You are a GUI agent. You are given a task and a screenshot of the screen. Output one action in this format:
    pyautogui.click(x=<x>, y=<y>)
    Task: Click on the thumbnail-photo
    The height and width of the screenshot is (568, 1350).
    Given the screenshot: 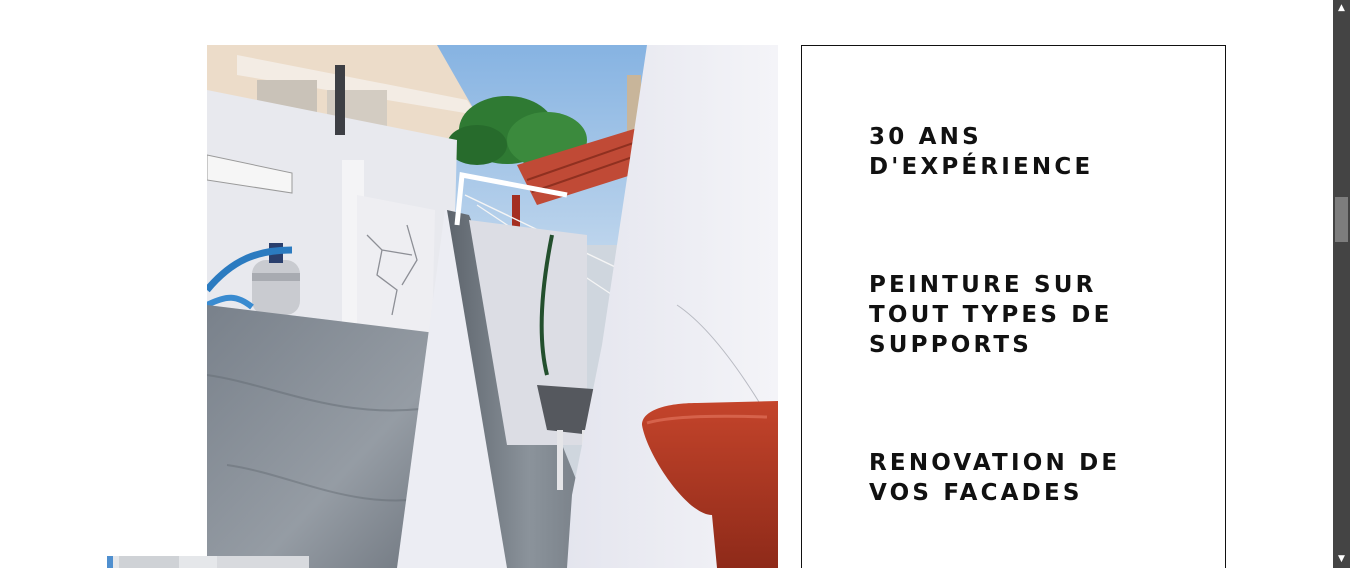 What is the action you would take?
    pyautogui.click(x=208, y=562)
    